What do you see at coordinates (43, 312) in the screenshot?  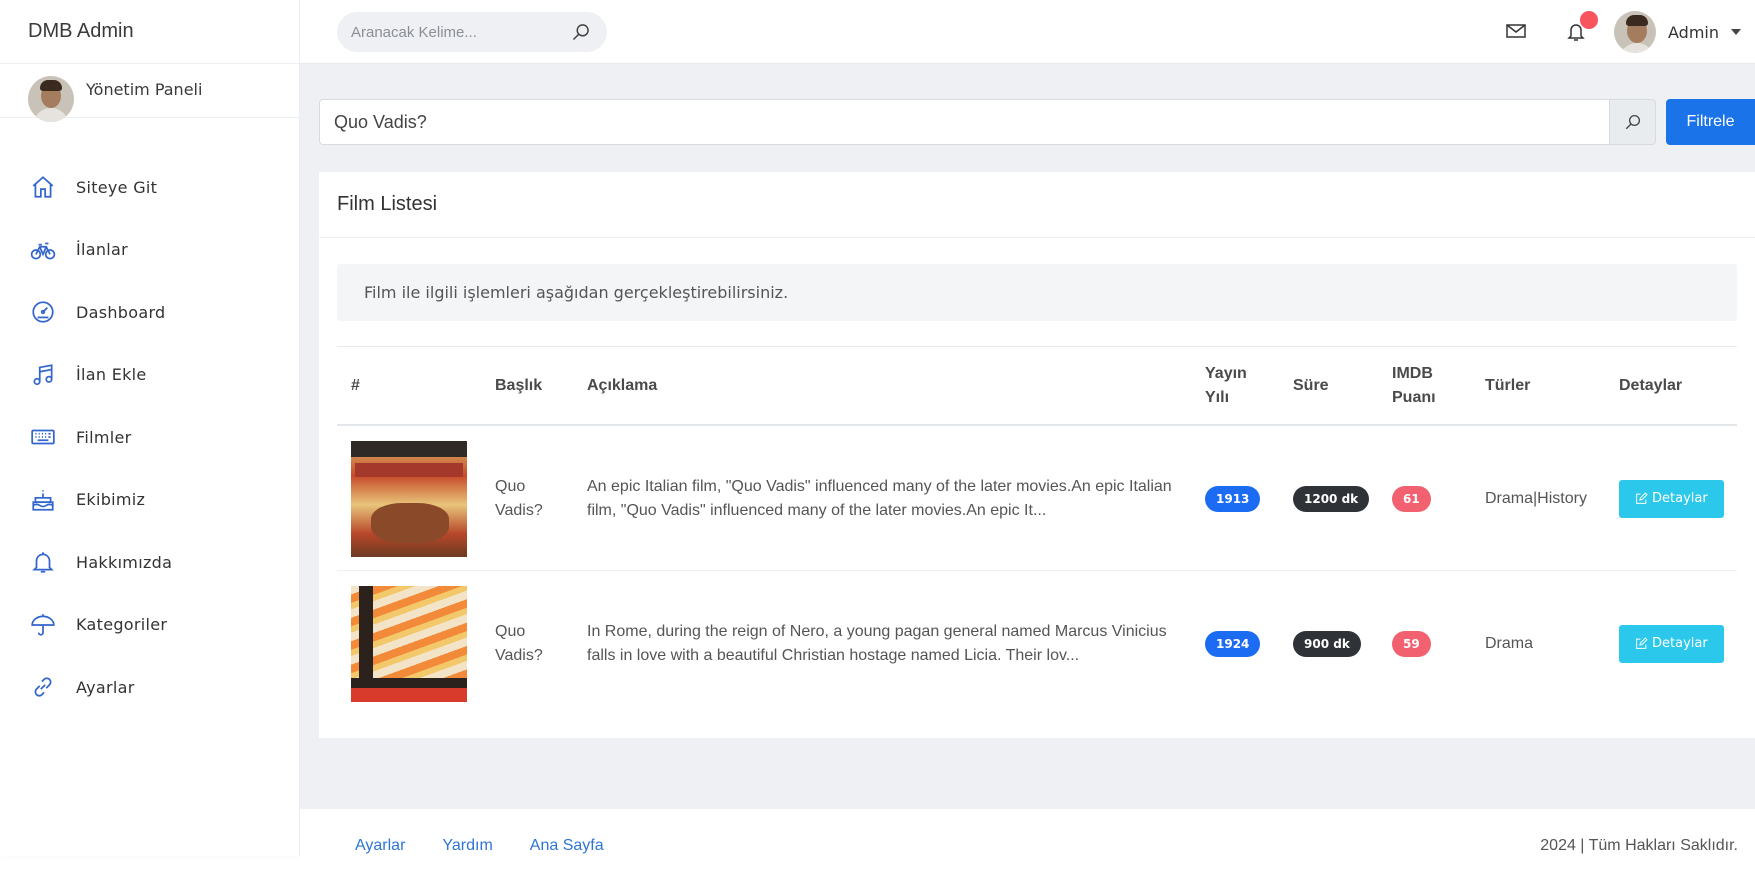 I see `speedometer-icon` at bounding box center [43, 312].